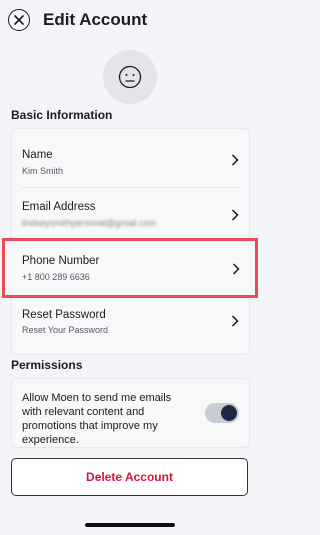  Describe the element at coordinates (130, 268) in the screenshot. I see `phone-row-highlight: Phone Number +1 800 289 6636` at that location.